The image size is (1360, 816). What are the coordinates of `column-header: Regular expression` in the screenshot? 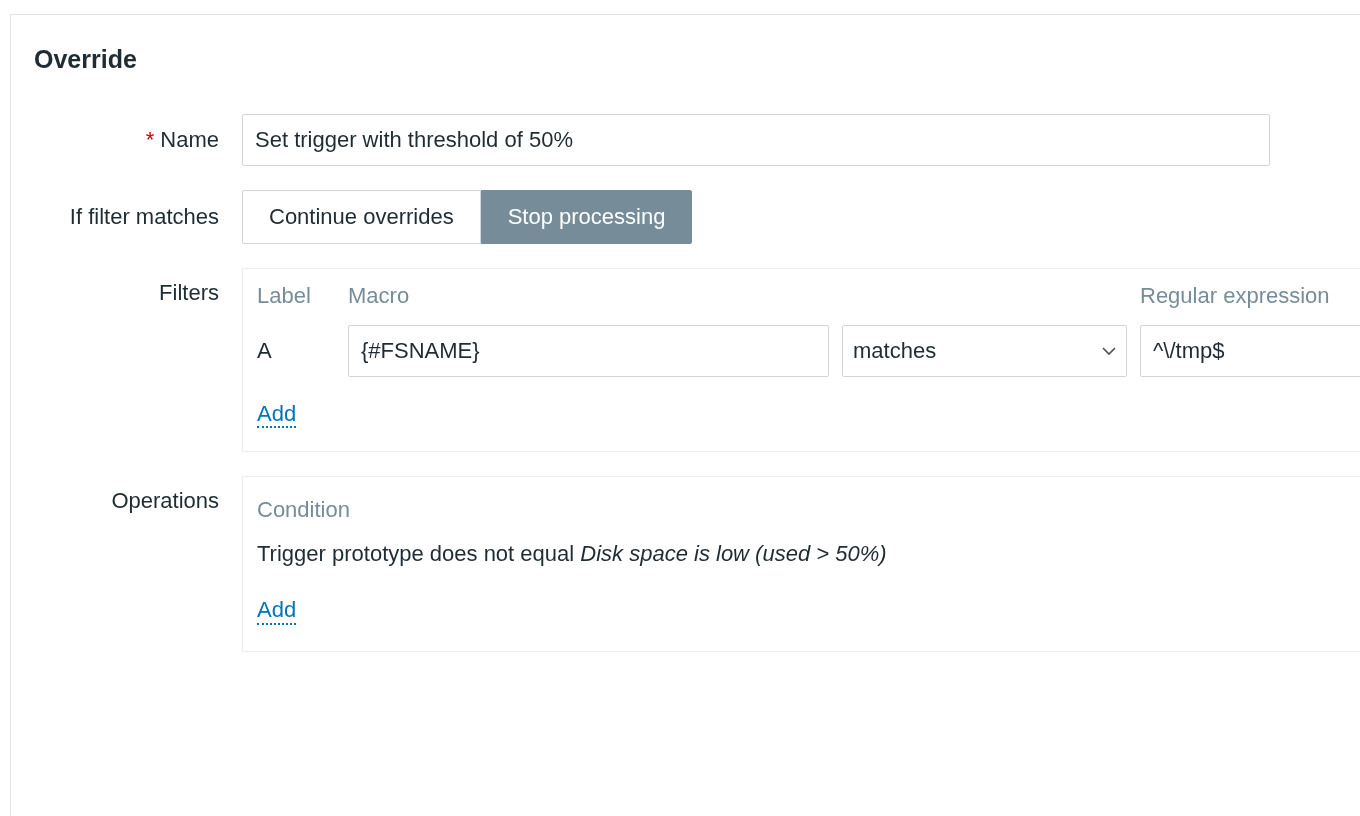 It's located at (1235, 296).